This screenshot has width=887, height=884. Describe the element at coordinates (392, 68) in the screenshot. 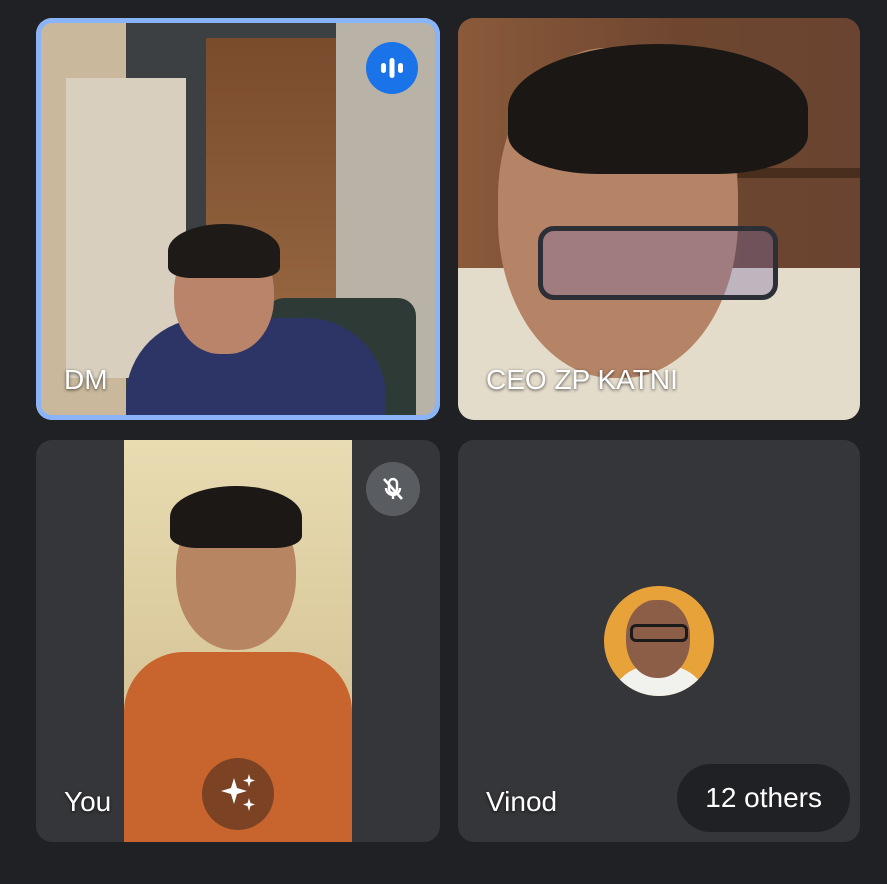

I see `audio-bars-icon` at that location.